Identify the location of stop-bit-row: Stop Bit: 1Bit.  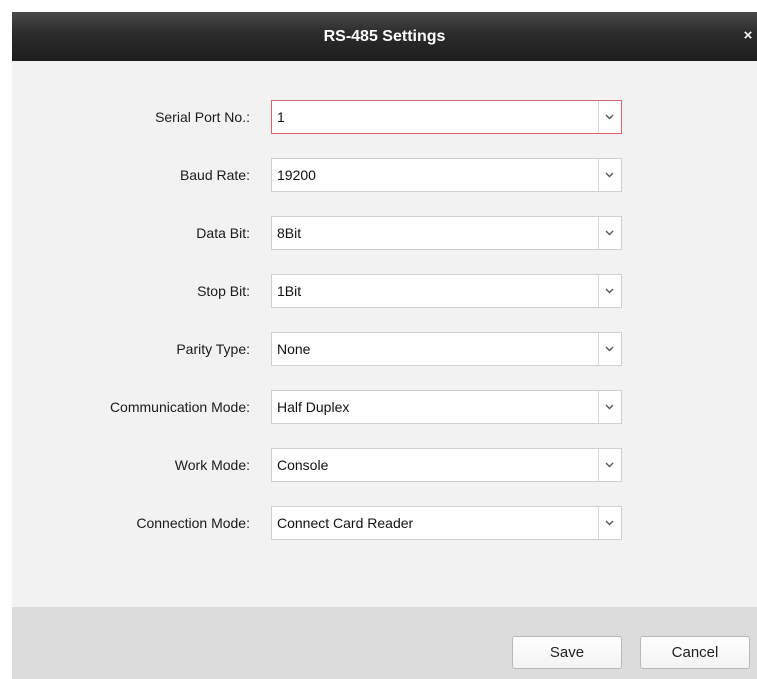
(384, 291).